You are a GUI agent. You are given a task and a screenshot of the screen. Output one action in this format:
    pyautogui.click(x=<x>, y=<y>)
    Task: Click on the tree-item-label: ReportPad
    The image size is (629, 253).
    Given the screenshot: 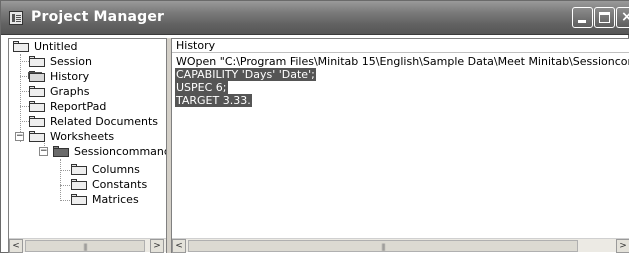 What is the action you would take?
    pyautogui.click(x=78, y=106)
    